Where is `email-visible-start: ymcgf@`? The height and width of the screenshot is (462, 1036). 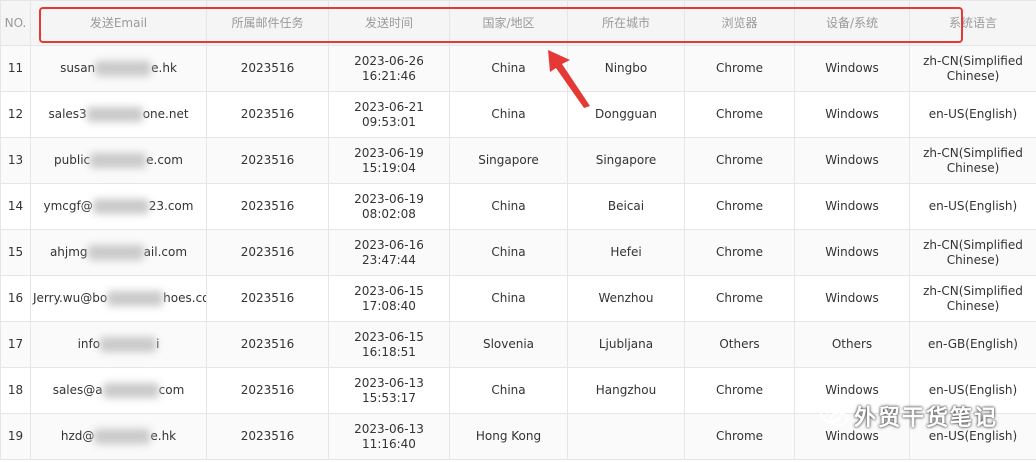 email-visible-start: ymcgf@ is located at coordinates (68, 206).